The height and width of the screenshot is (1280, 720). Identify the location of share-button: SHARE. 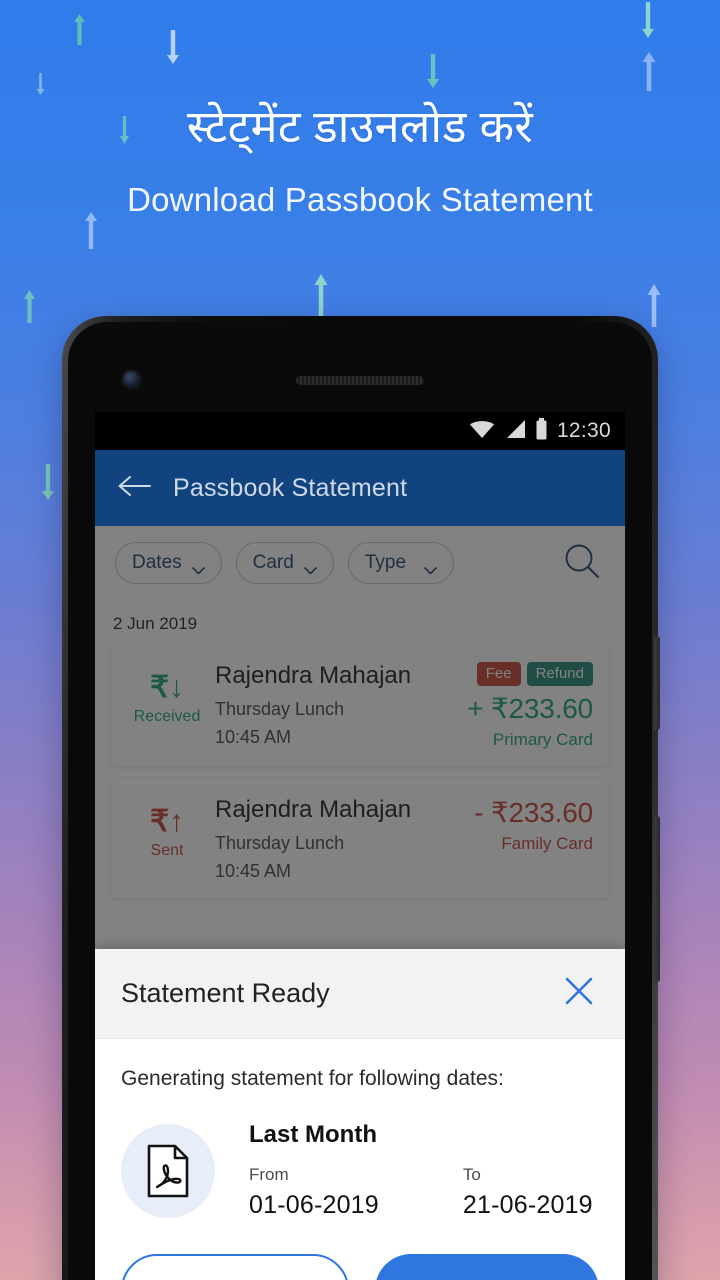
(235, 1267).